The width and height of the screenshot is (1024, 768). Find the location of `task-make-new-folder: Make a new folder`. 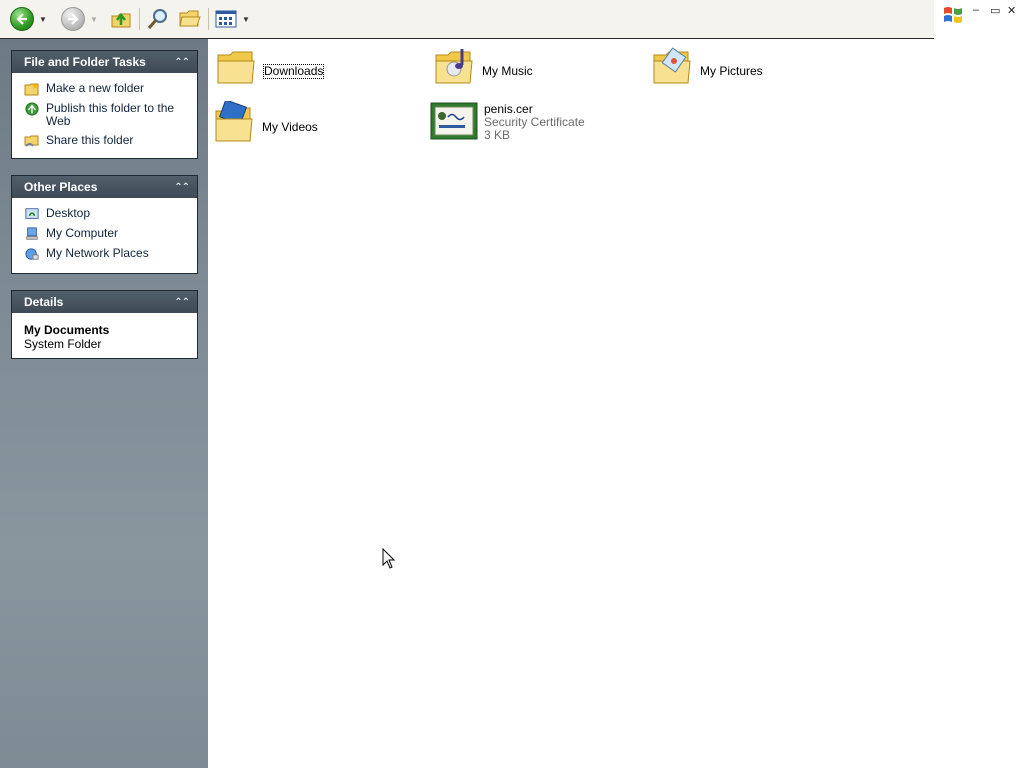

task-make-new-folder: Make a new folder is located at coordinates (105, 89).